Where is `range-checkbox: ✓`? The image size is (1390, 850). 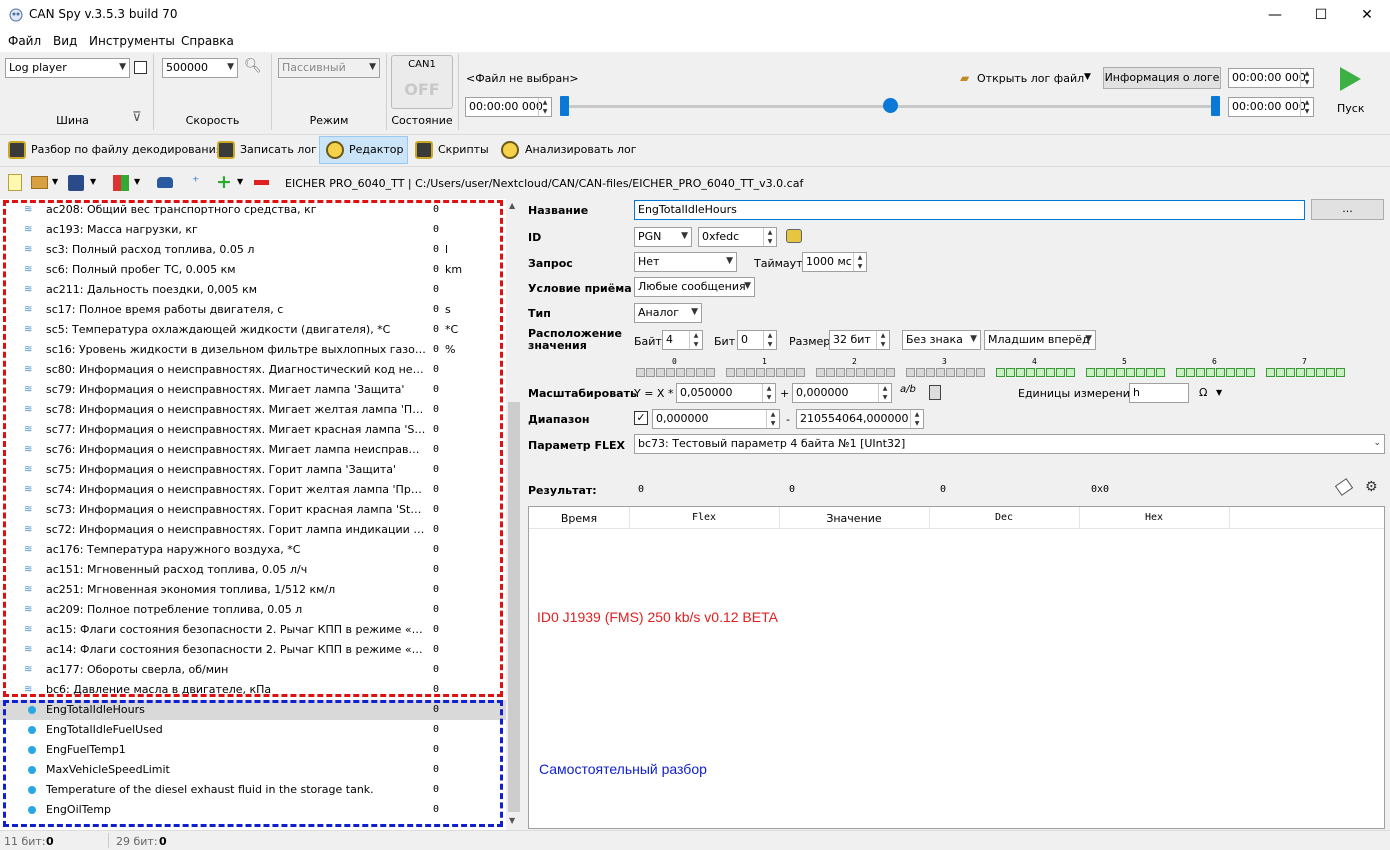
range-checkbox: ✓ is located at coordinates (641, 418).